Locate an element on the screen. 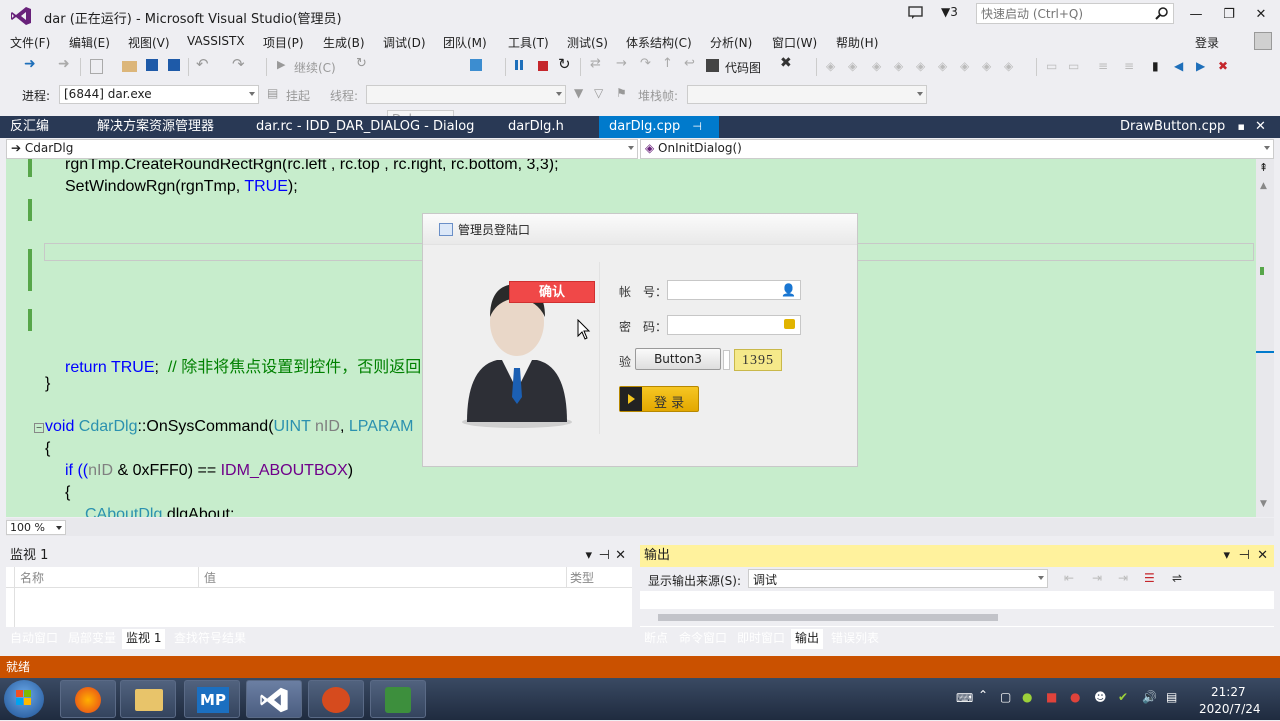 This screenshot has width=1280, height=721. menu-help: 帮助(H) is located at coordinates (857, 42).